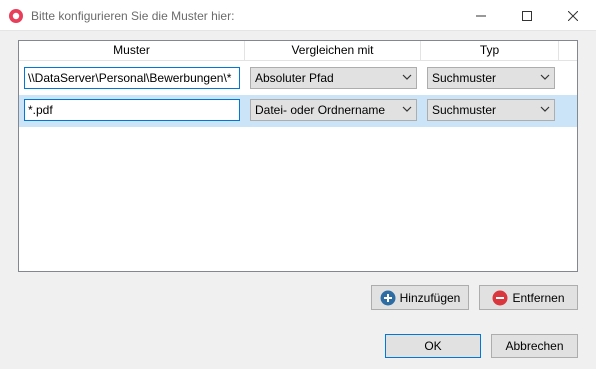 This screenshot has height=369, width=596. Describe the element at coordinates (568, 51) in the screenshot. I see `column-header-filler` at that location.